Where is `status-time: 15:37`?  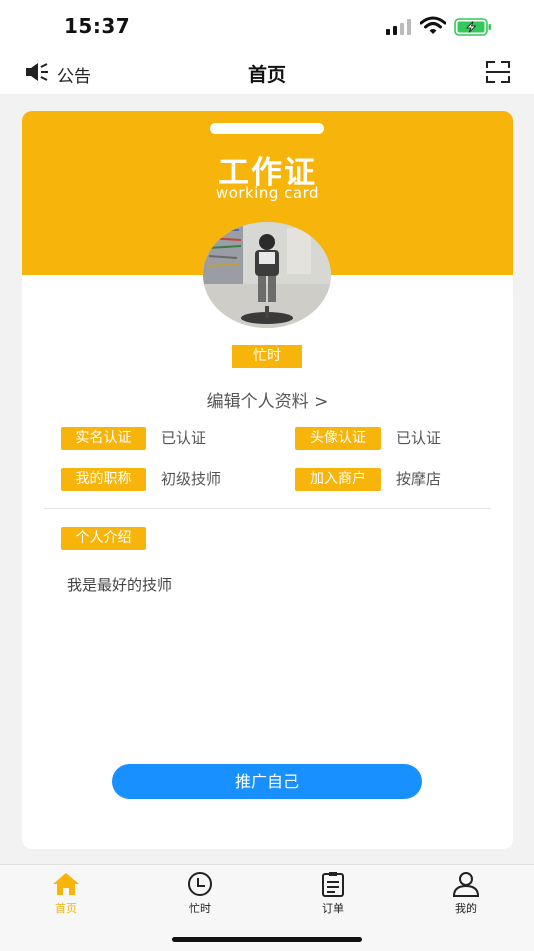
status-time: 15:37 is located at coordinates (97, 26).